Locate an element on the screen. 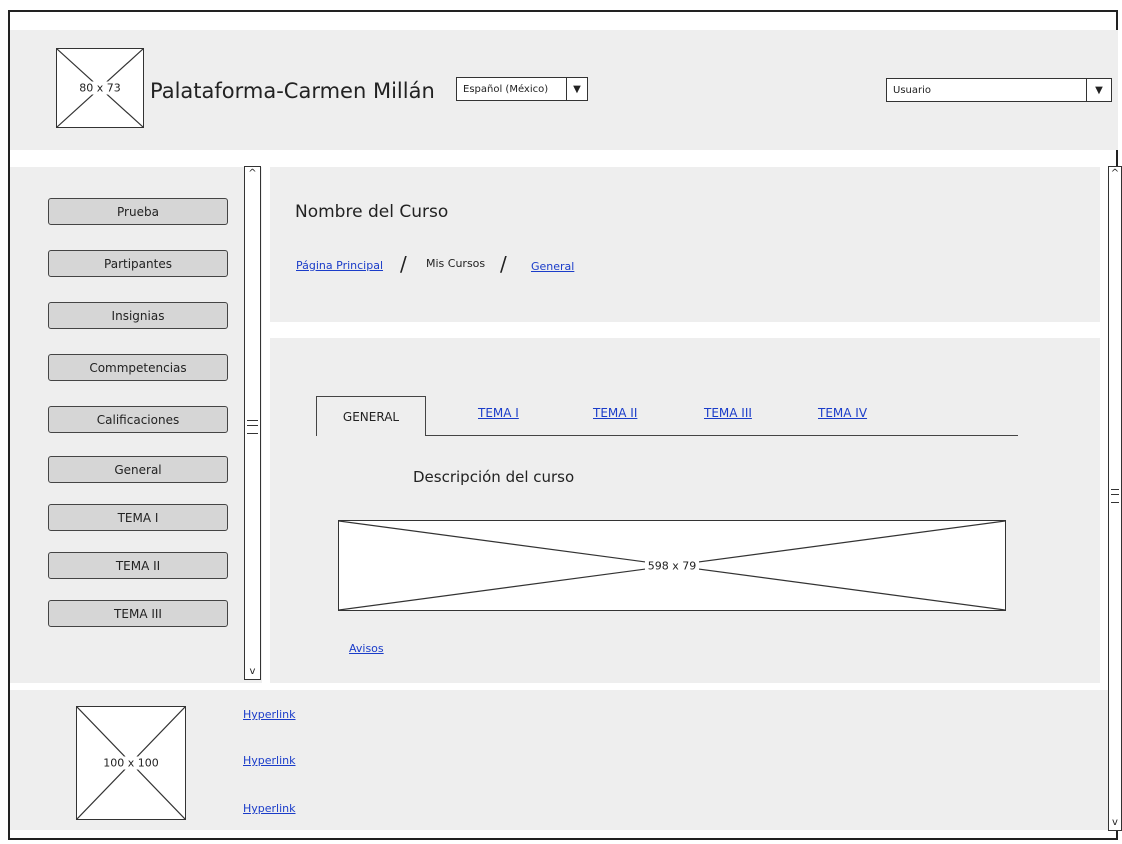 This screenshot has width=1122, height=844. tab-strip-divider is located at coordinates (722, 435).